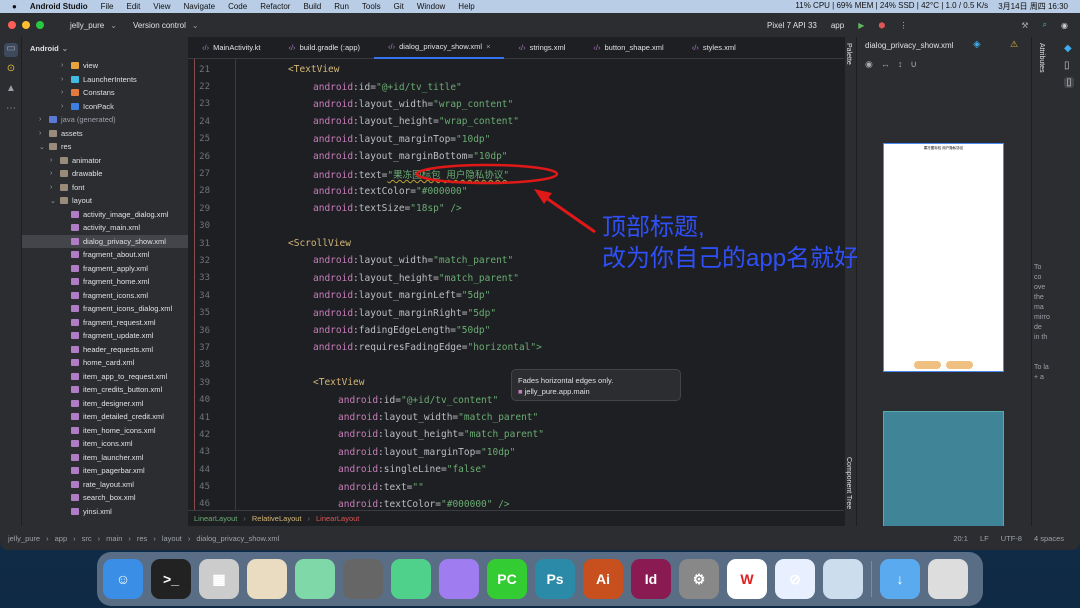  I want to click on dock-photoshop-icon: Ps, so click(555, 579).